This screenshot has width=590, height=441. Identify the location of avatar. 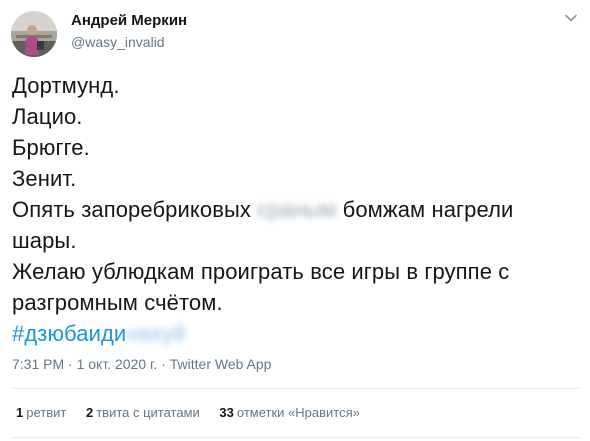
(34, 34).